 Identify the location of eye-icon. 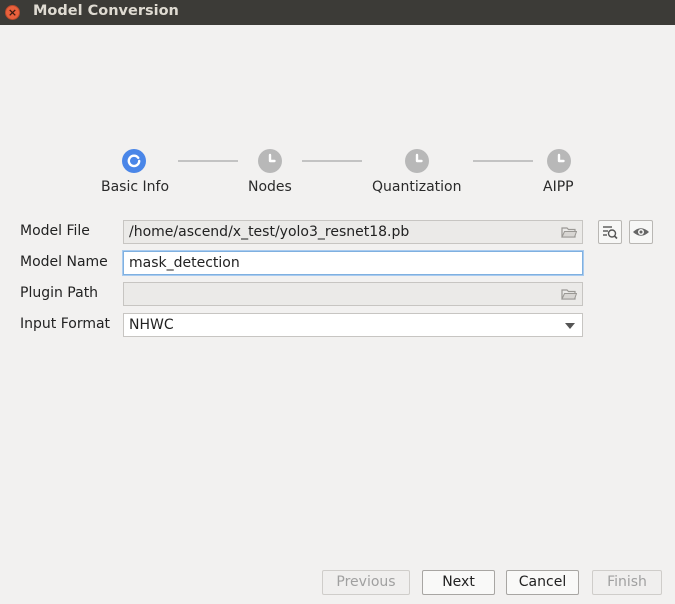
(641, 232).